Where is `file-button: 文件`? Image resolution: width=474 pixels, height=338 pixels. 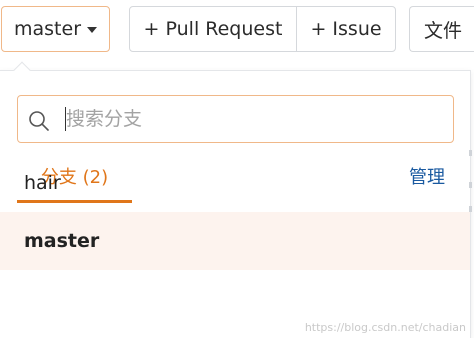 file-button: 文件 is located at coordinates (441, 29).